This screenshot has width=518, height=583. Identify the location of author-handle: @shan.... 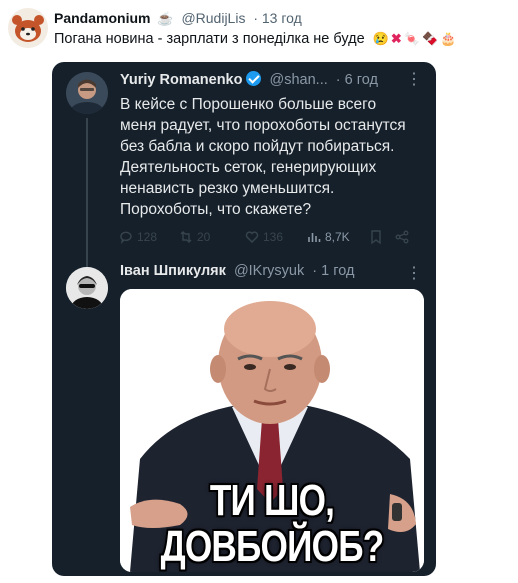
(299, 80).